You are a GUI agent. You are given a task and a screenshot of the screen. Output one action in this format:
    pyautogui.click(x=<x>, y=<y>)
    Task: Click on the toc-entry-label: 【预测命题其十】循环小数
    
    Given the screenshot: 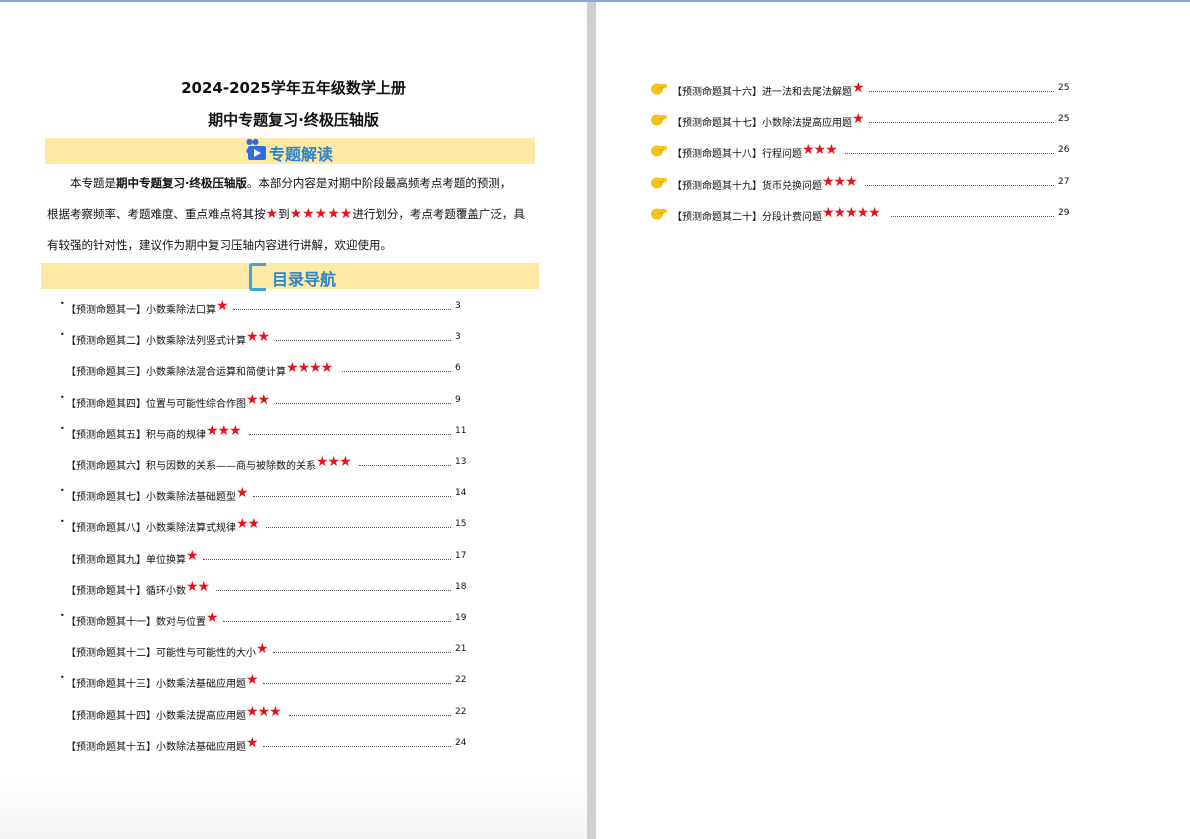 What is the action you would take?
    pyautogui.click(x=126, y=591)
    